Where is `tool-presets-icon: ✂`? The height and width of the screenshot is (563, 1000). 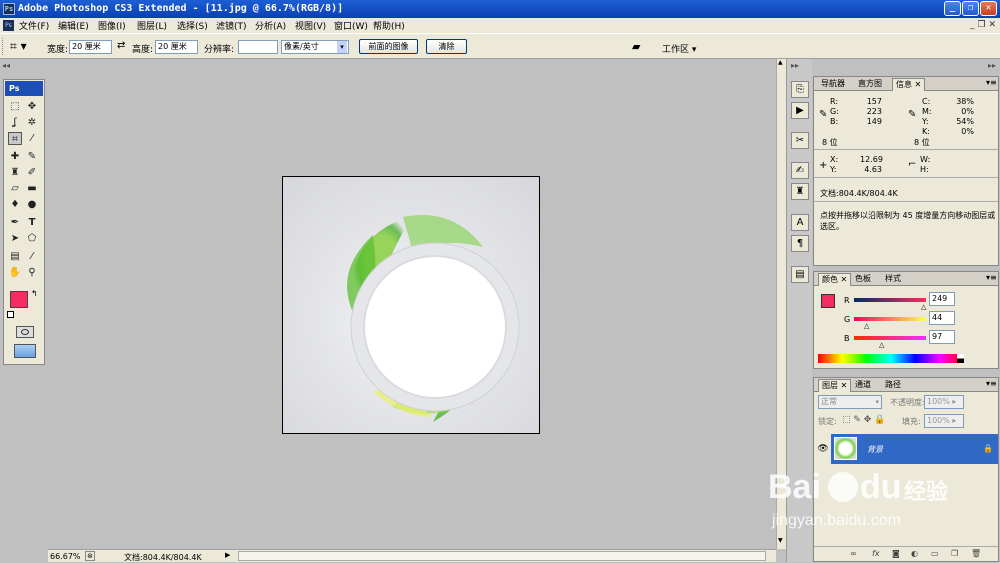
tool-presets-icon: ✂ is located at coordinates (800, 140).